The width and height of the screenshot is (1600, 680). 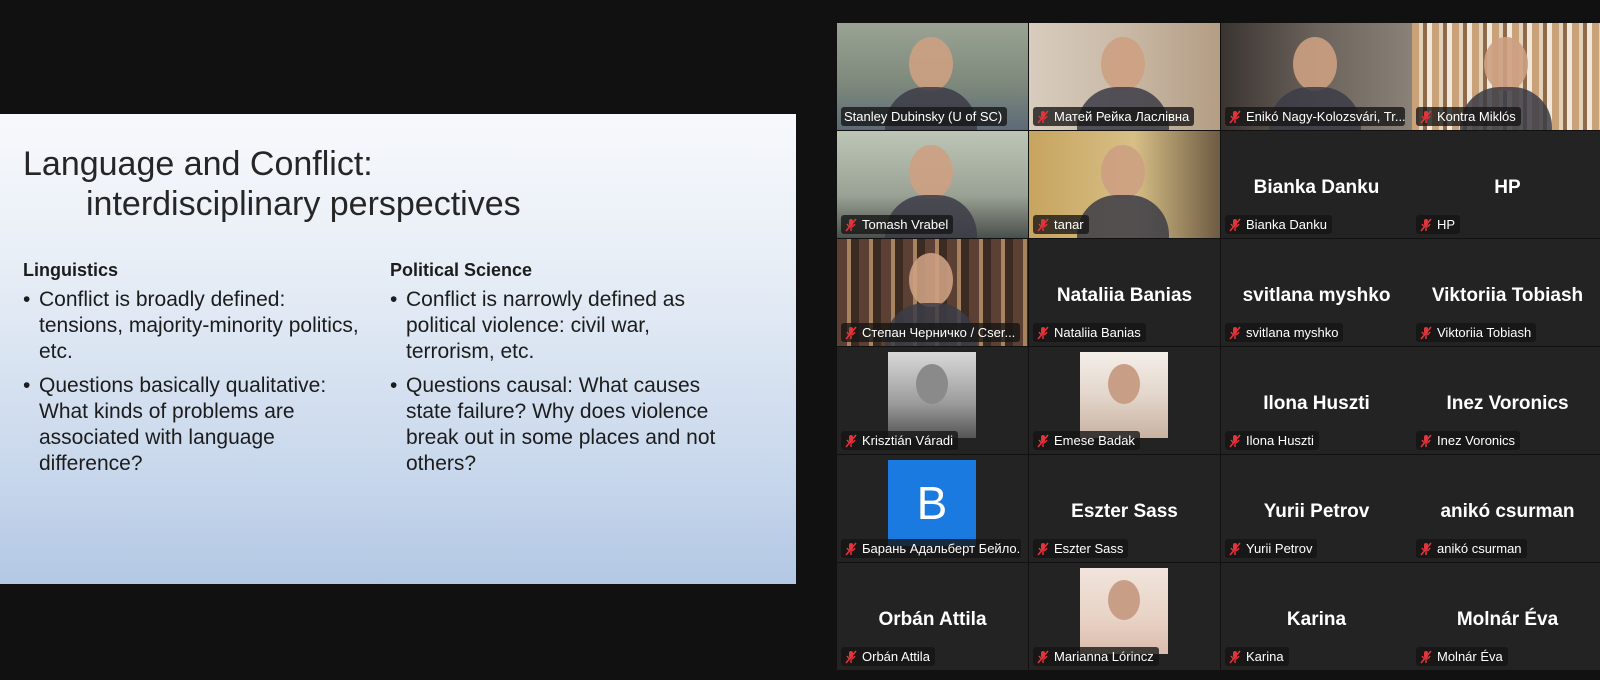 What do you see at coordinates (1292, 332) in the screenshot?
I see `participant-label-text: svitlana myshko` at bounding box center [1292, 332].